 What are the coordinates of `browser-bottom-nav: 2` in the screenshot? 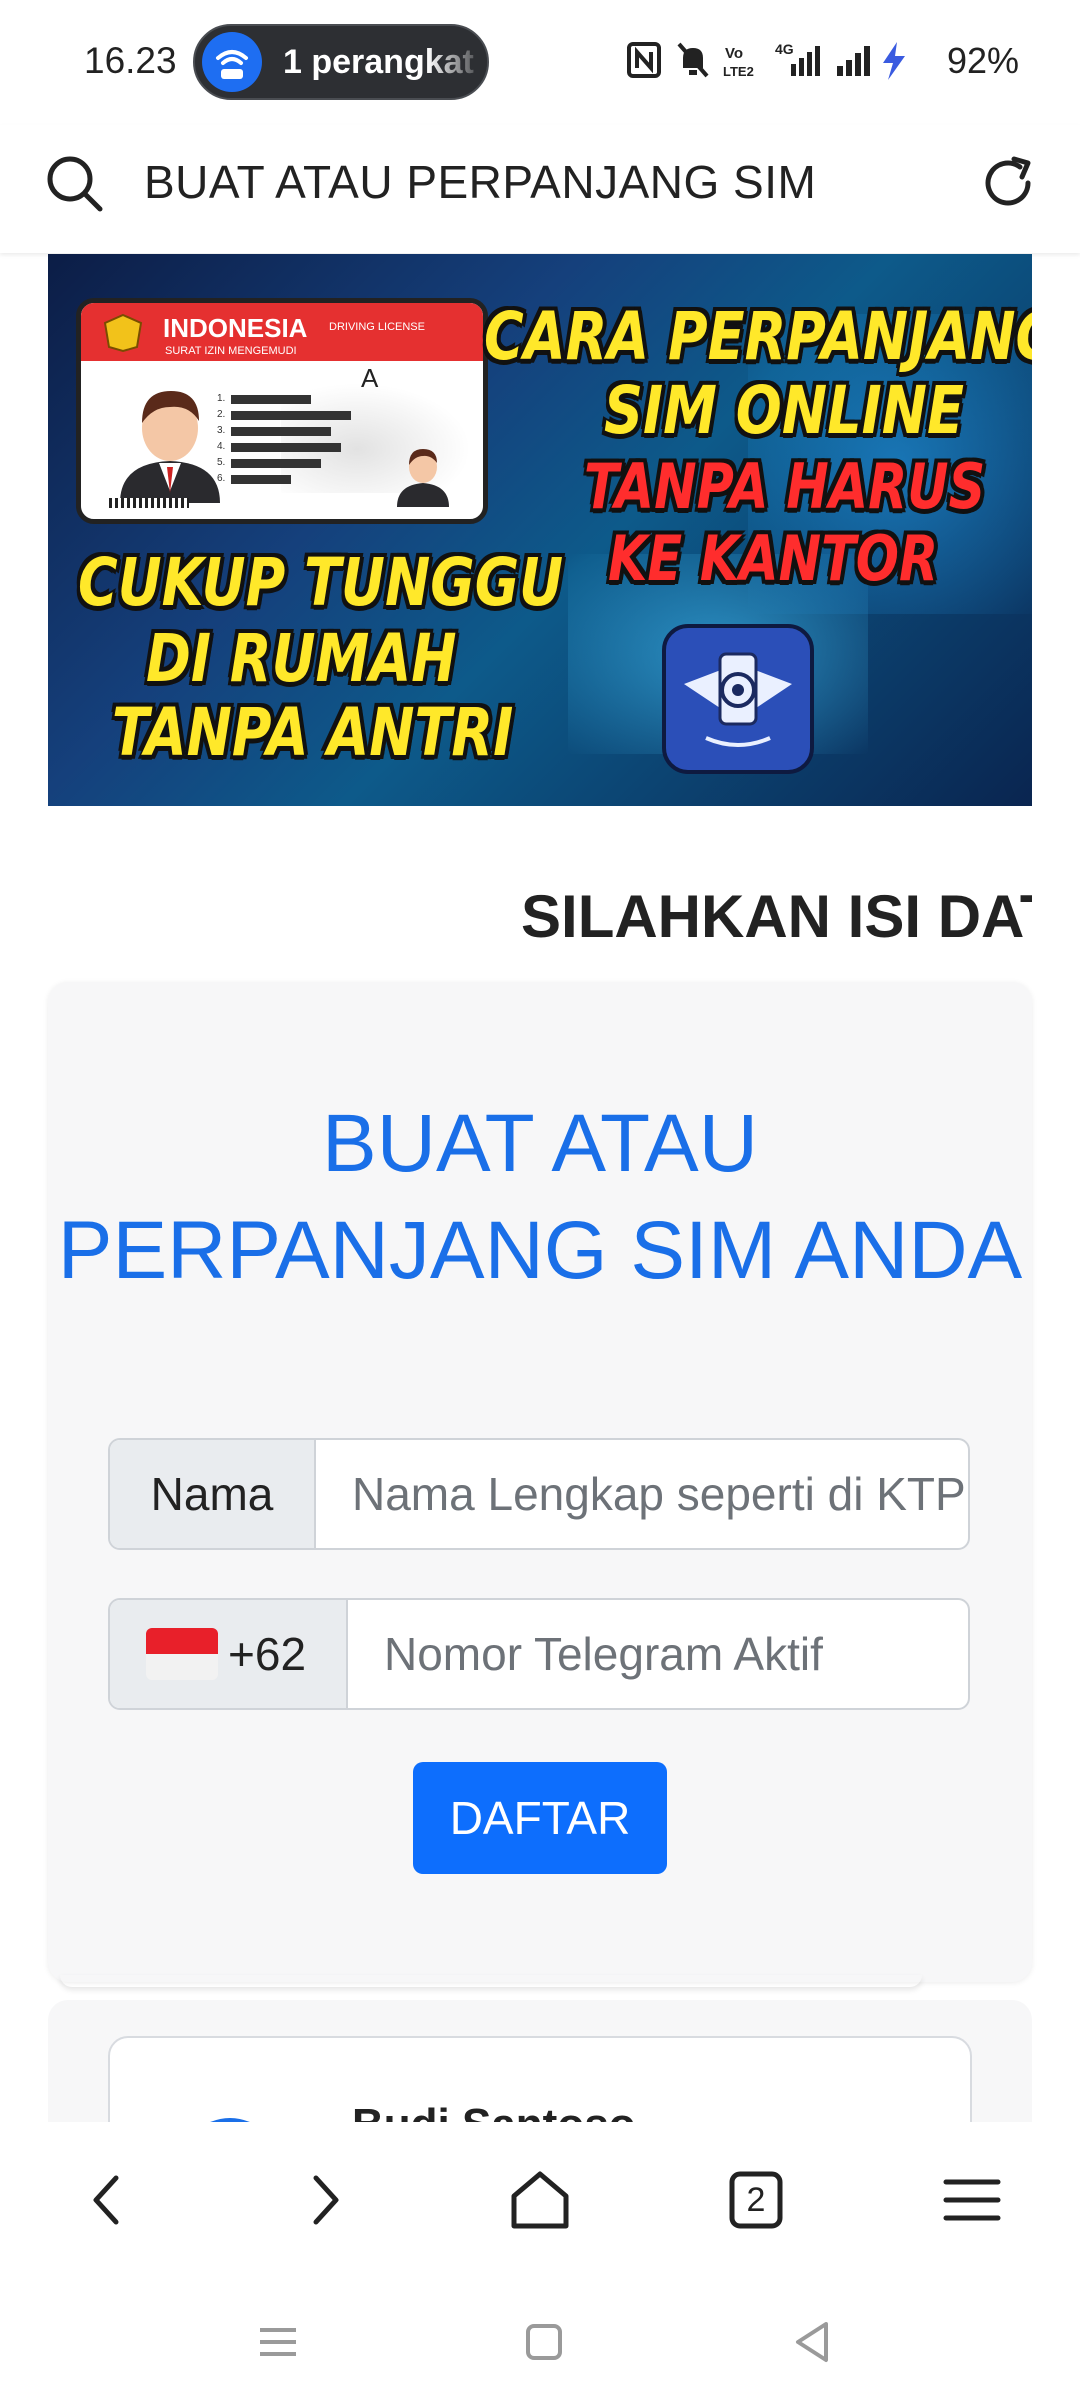 It's located at (540, 2261).